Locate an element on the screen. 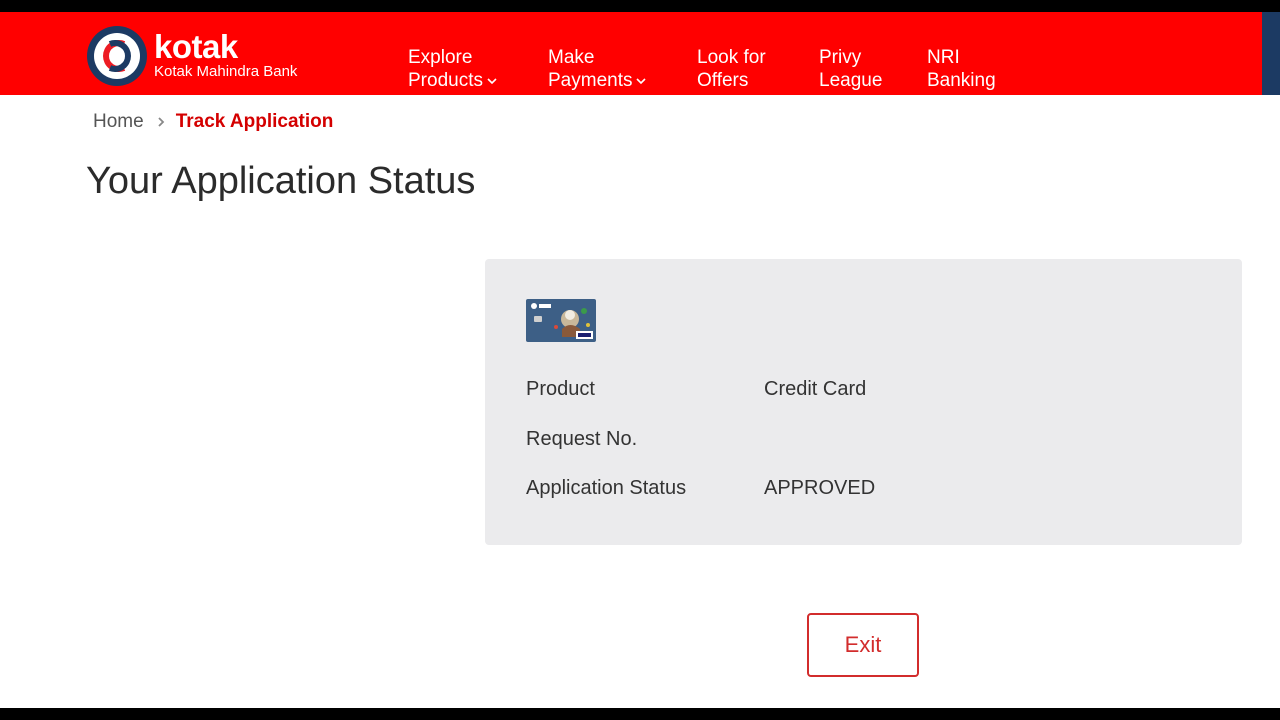 The width and height of the screenshot is (1280, 720). nav-look-for-offers: Look for Offers is located at coordinates (731, 69).